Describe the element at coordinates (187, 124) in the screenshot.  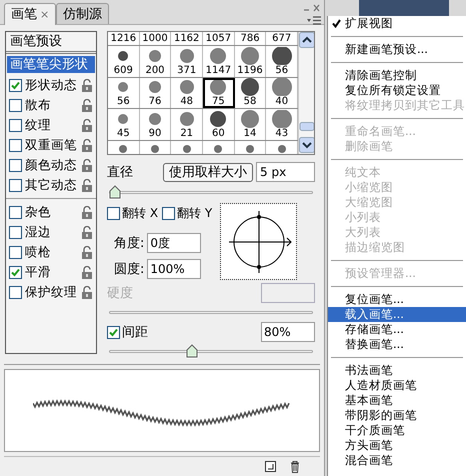
I see `brush-preset: 21` at that location.